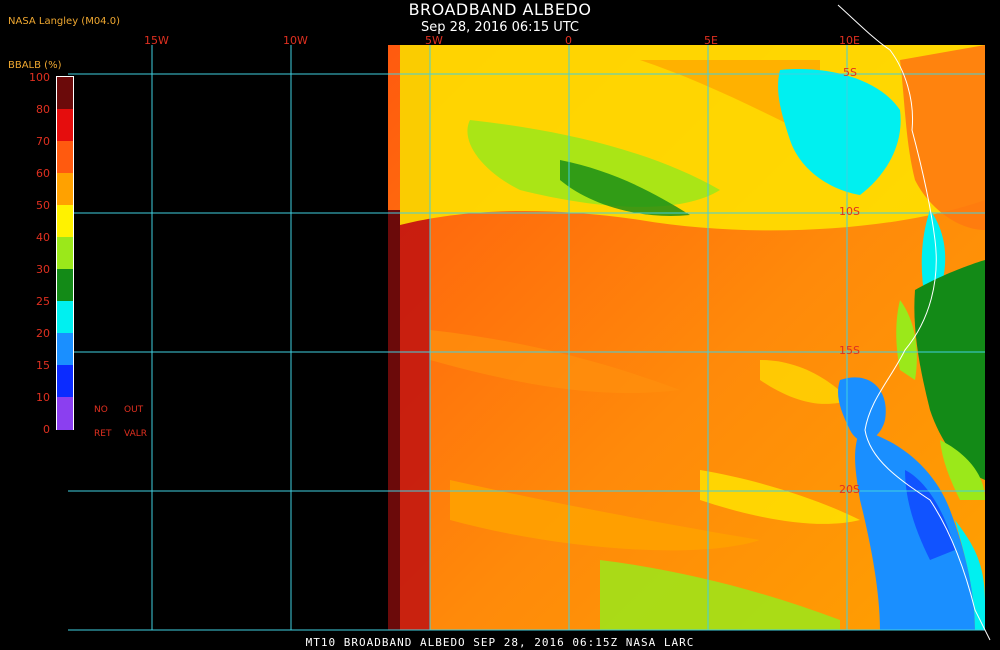 This screenshot has height=650, width=1000. I want to click on colorbar-tick: 0, so click(46, 429).